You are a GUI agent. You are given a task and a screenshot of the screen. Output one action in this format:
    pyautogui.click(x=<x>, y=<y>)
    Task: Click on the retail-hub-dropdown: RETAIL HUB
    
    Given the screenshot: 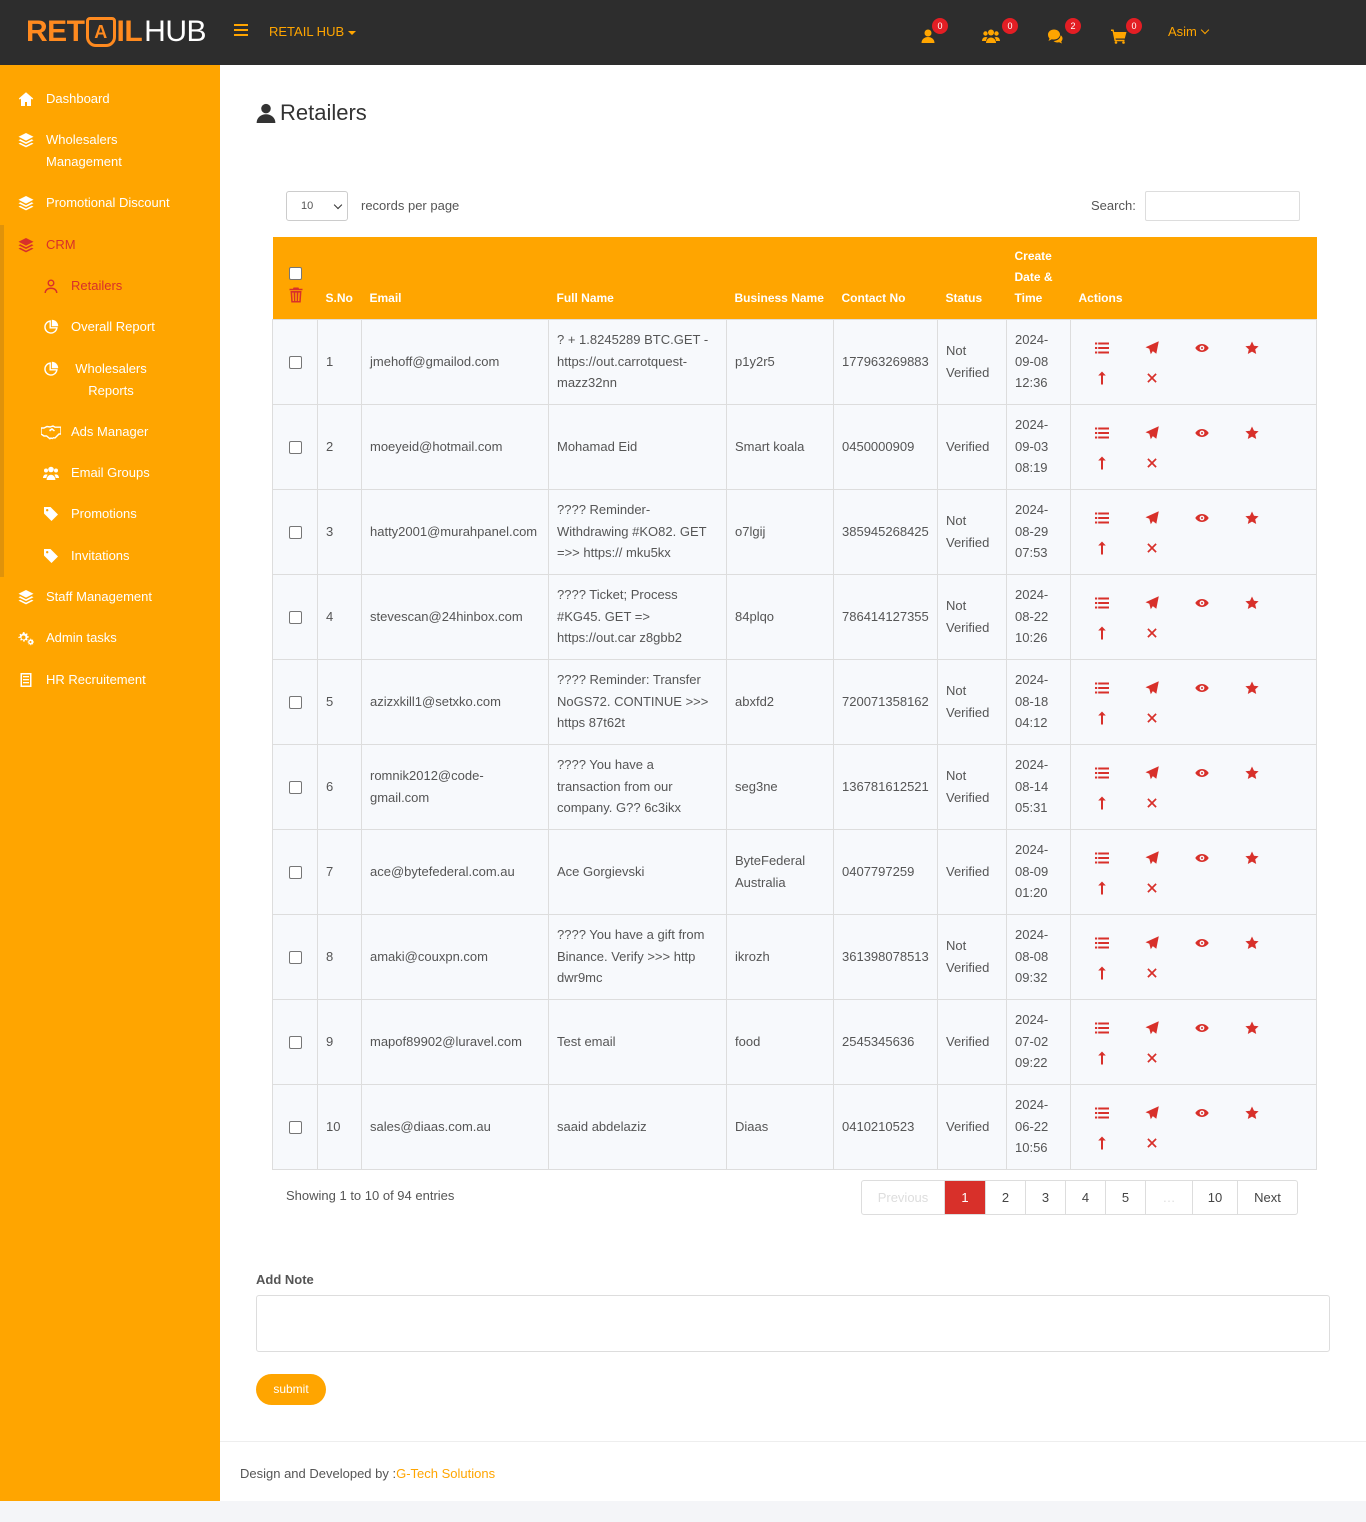 What is the action you would take?
    pyautogui.click(x=313, y=31)
    